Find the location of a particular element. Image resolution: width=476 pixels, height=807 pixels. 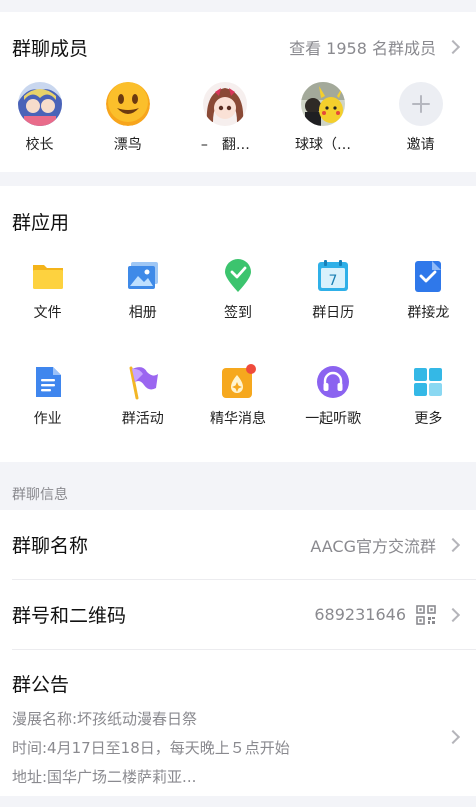

calendar-icon: 7 is located at coordinates (333, 276).